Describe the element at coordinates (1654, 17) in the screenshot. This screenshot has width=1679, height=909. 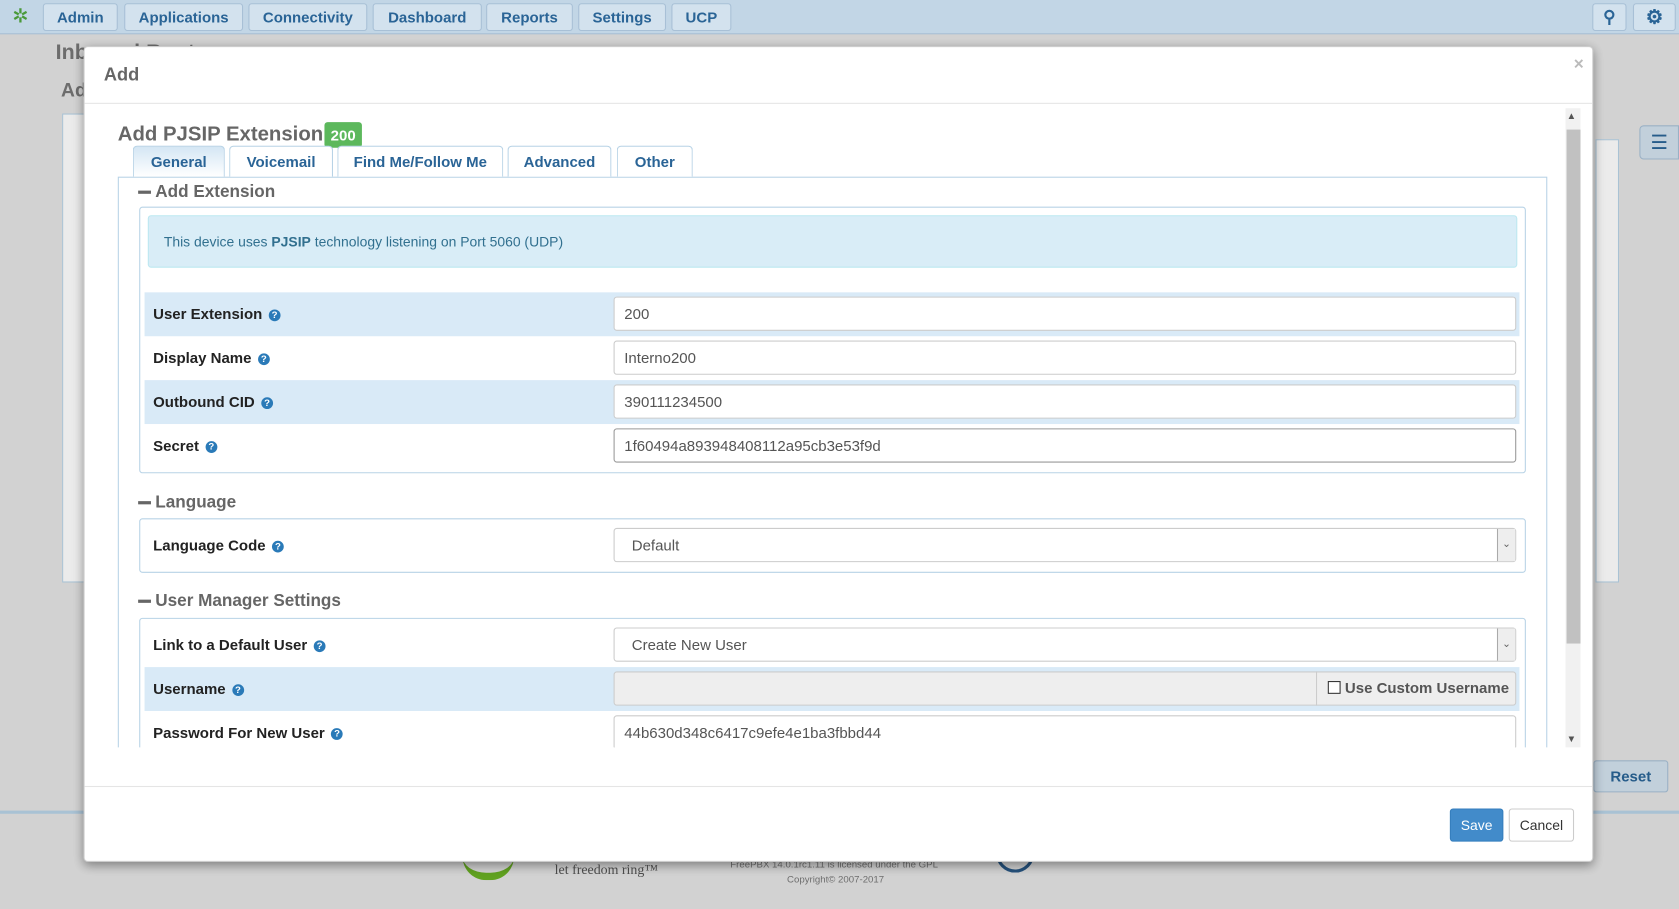
I see `gear-icon: ⚙` at that location.